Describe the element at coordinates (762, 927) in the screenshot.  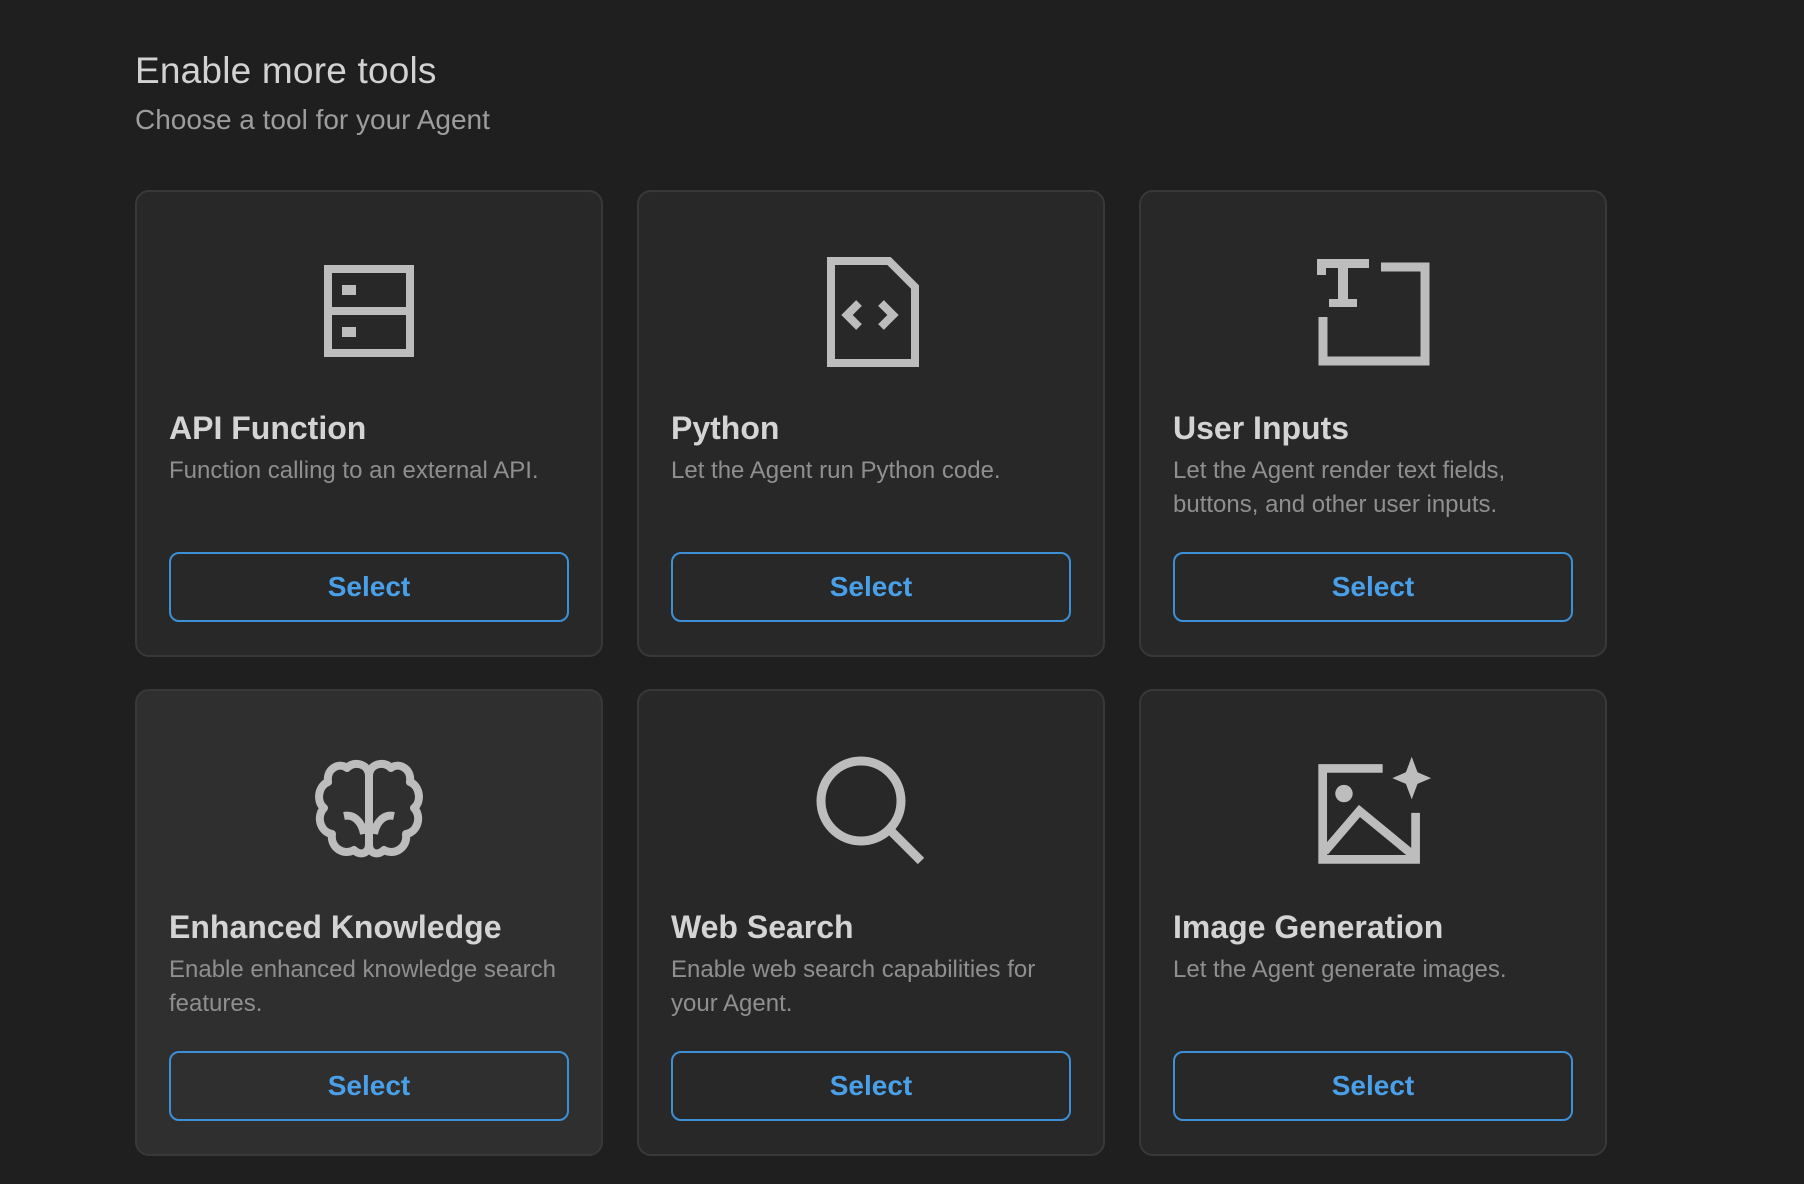
I see `tool-title: Web Search` at that location.